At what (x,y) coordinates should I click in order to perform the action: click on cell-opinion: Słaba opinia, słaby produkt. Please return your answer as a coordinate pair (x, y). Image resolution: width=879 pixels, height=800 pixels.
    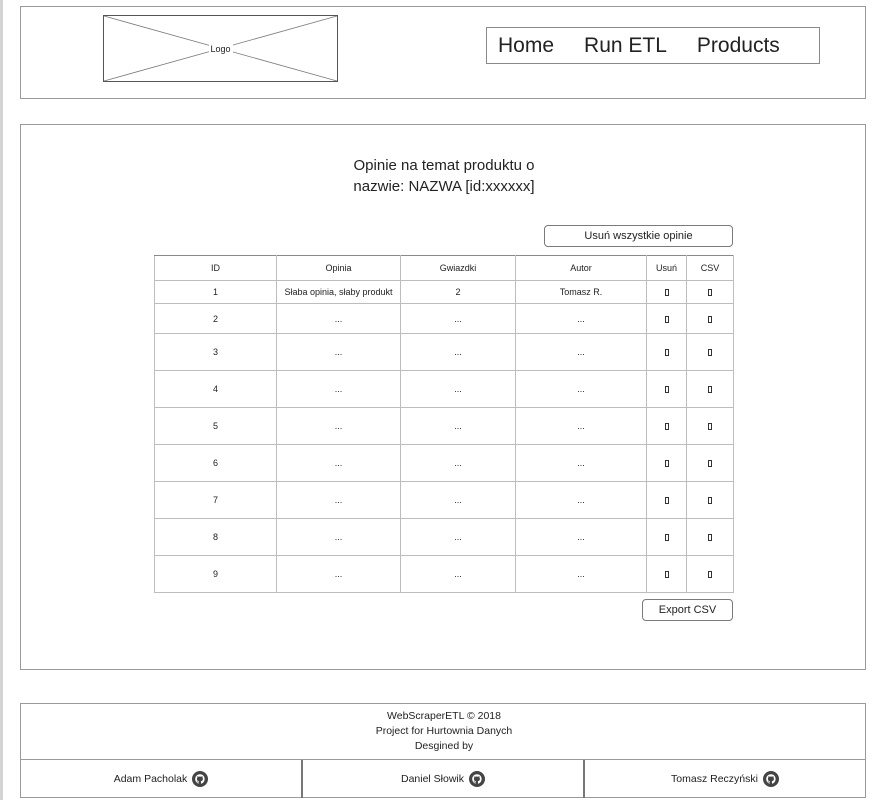
    Looking at the image, I should click on (338, 292).